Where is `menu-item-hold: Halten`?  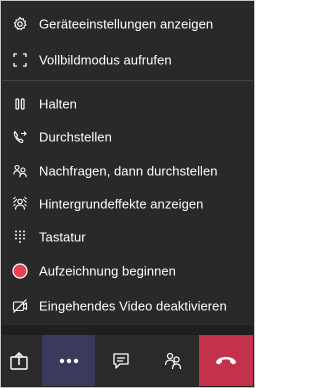
menu-item-hold: Halten is located at coordinates (127, 104).